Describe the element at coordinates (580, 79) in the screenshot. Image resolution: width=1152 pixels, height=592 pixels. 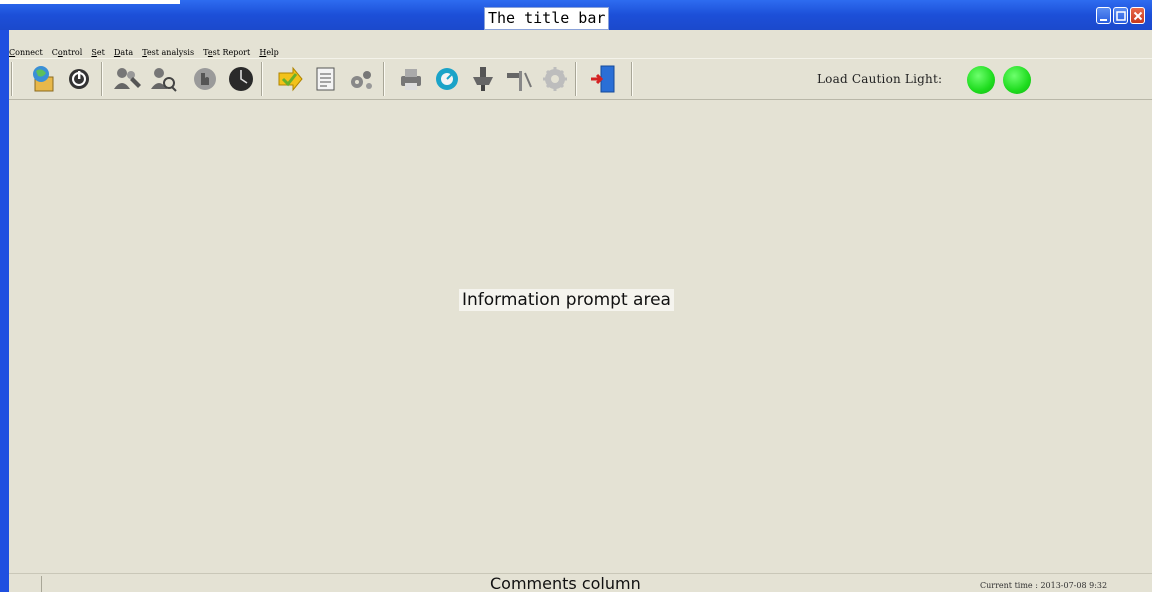
I see `toolbar: Load Caution Light:` at that location.